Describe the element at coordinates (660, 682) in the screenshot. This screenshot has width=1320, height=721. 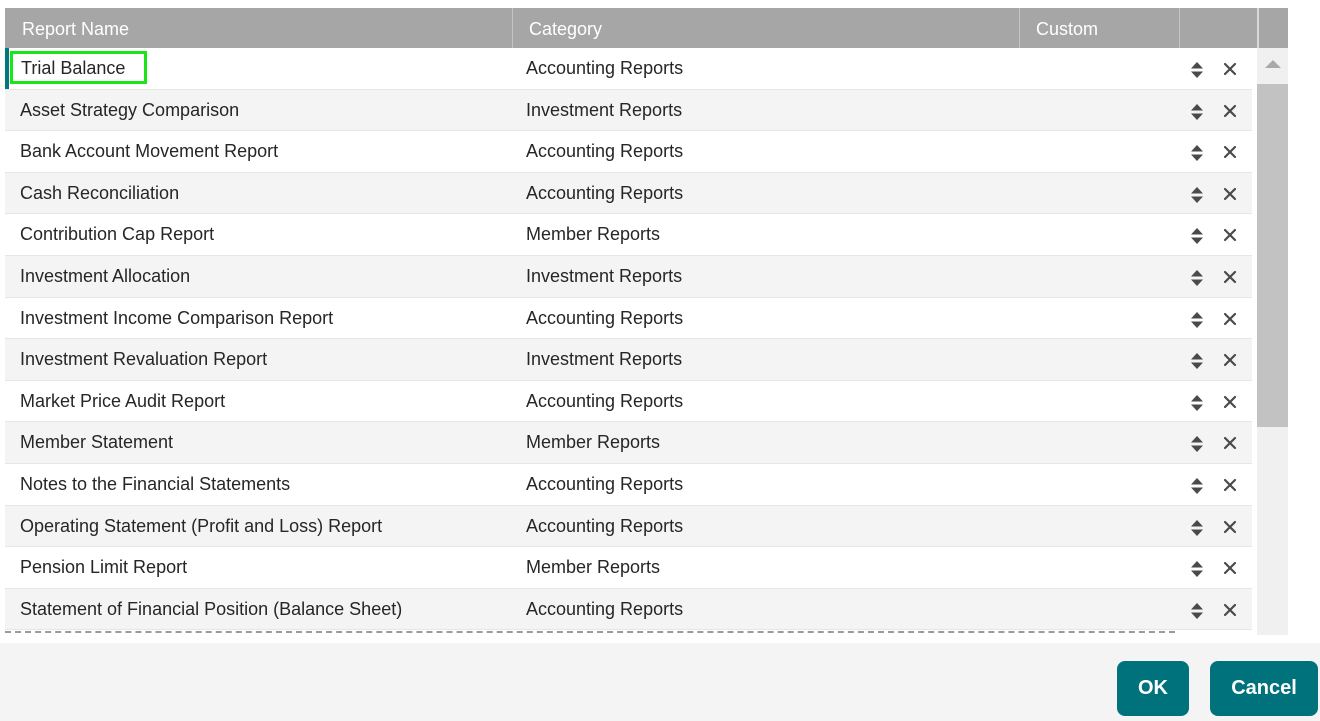
I see `dialog-footer: OK Cancel` at that location.